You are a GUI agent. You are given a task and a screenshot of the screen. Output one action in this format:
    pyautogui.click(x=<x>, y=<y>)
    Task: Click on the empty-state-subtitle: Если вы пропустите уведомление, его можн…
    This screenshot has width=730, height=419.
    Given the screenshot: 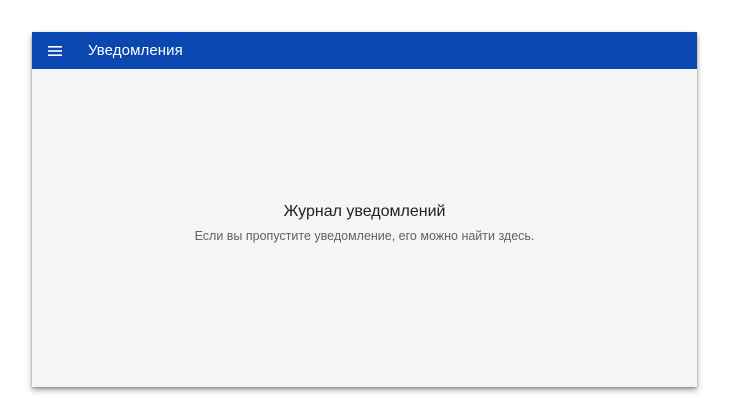 What is the action you would take?
    pyautogui.click(x=364, y=236)
    